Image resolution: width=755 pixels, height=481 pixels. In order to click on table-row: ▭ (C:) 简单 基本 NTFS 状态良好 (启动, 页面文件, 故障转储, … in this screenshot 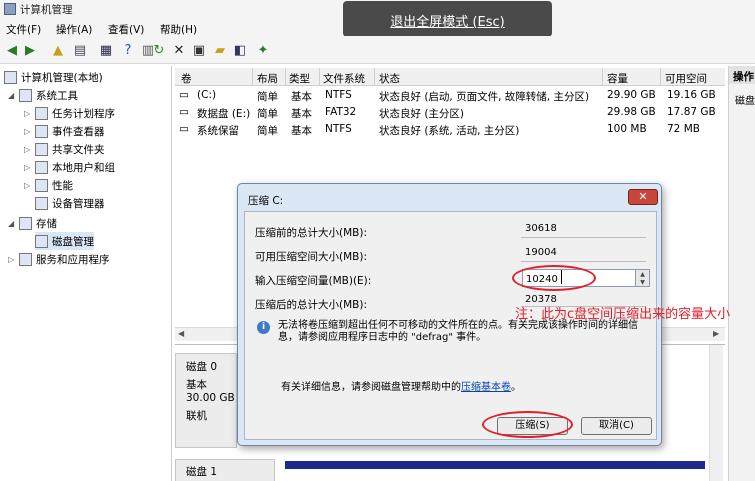, I will do `click(450, 95)`.